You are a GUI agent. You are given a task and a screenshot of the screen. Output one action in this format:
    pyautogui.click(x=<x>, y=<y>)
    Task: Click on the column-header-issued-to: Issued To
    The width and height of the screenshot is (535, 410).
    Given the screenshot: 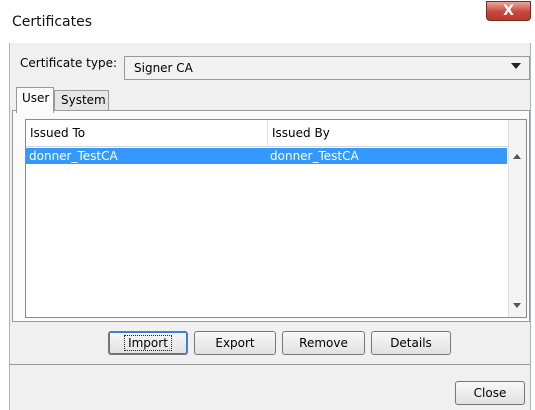 What is the action you would take?
    pyautogui.click(x=57, y=133)
    